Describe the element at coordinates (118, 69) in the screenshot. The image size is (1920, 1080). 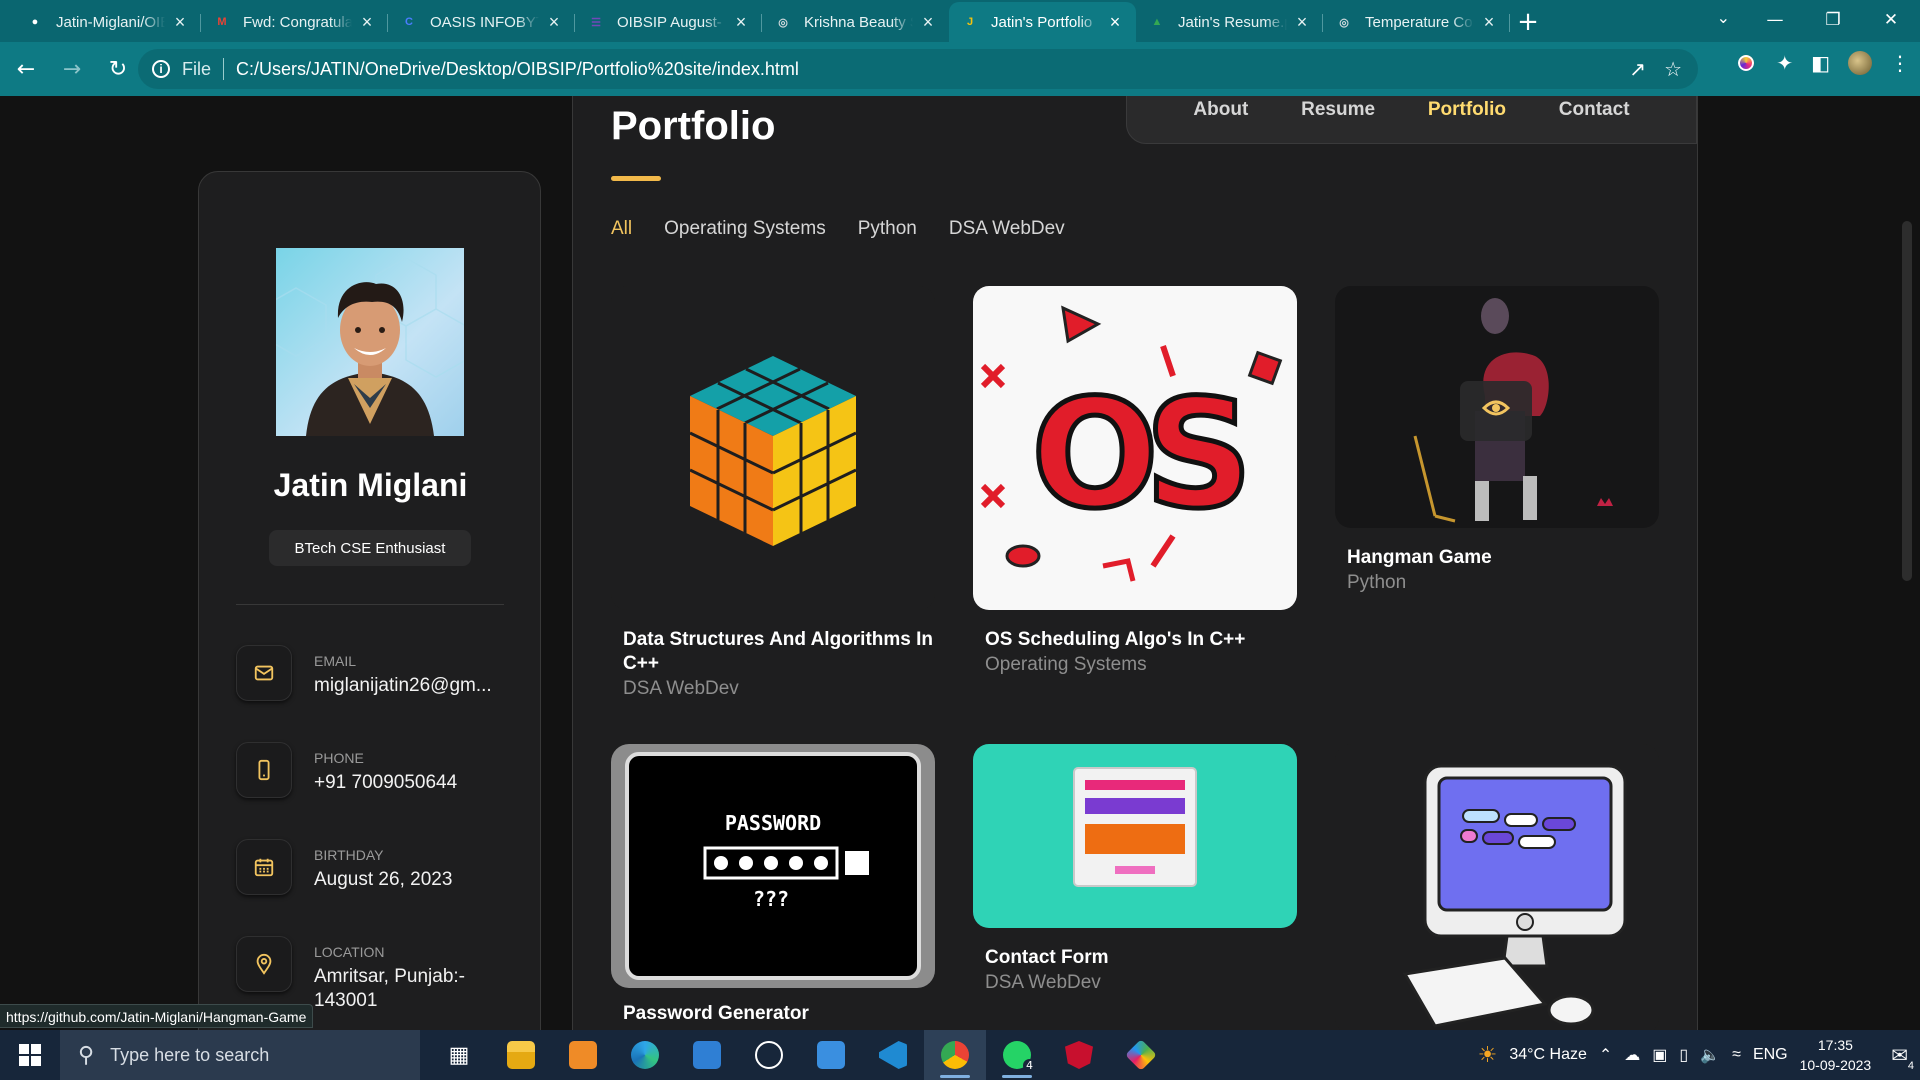
I see `reload-button: ↻` at that location.